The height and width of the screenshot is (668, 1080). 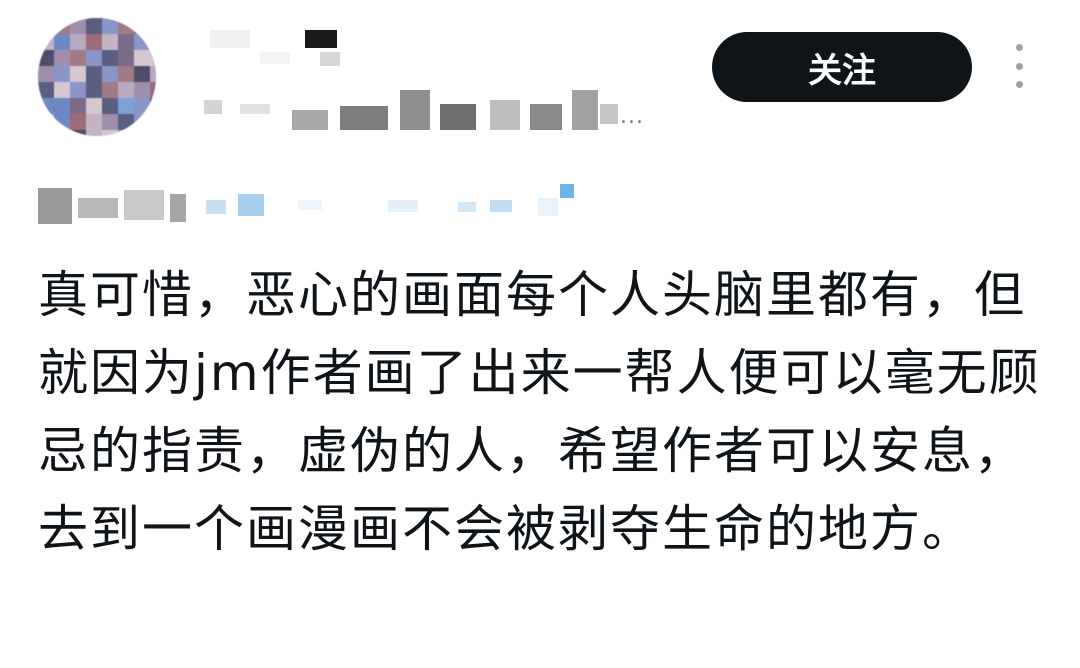 I want to click on avatar, so click(x=97, y=77).